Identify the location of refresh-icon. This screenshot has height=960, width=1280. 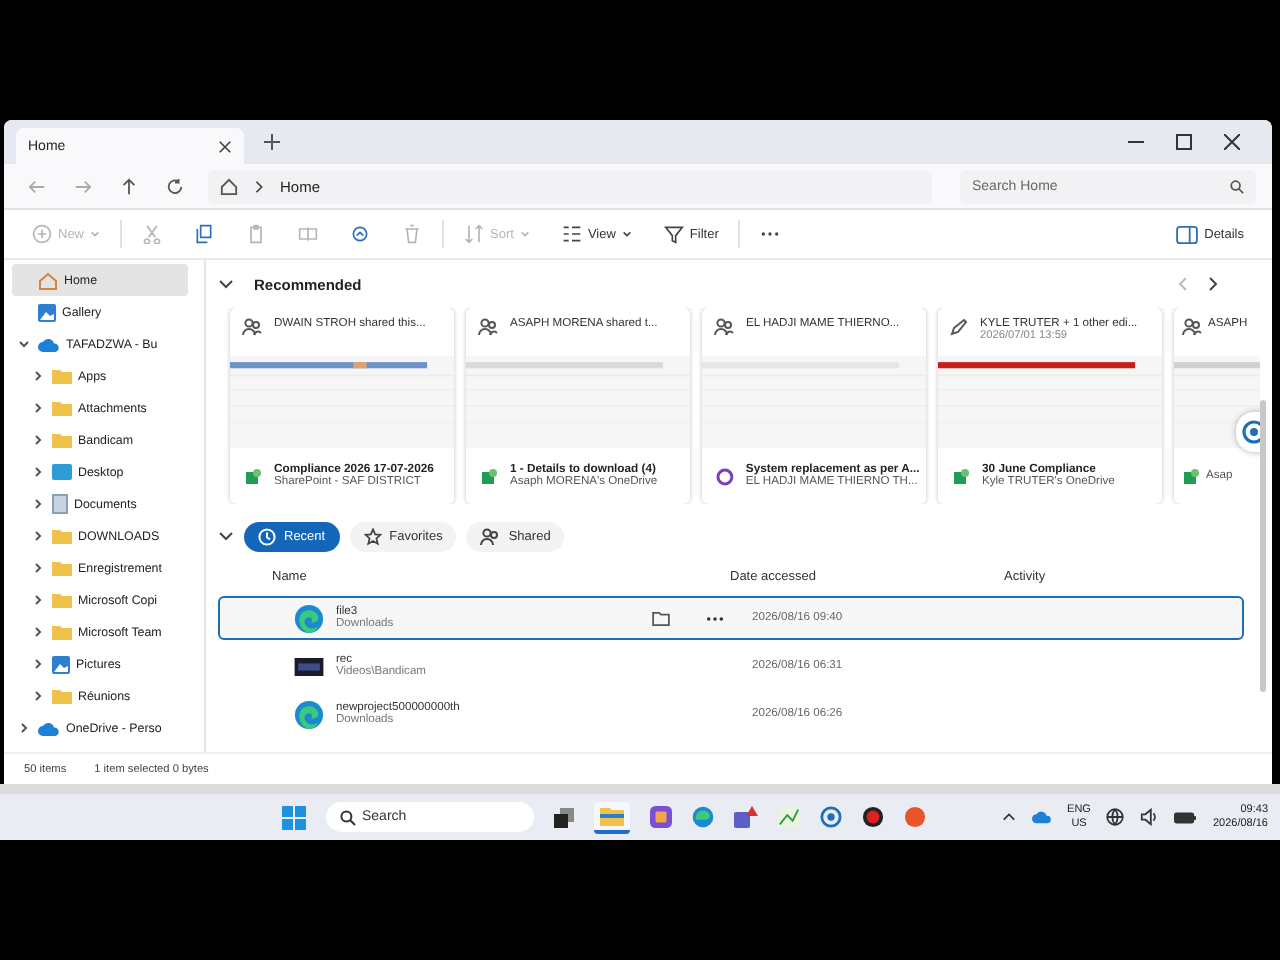
(175, 186).